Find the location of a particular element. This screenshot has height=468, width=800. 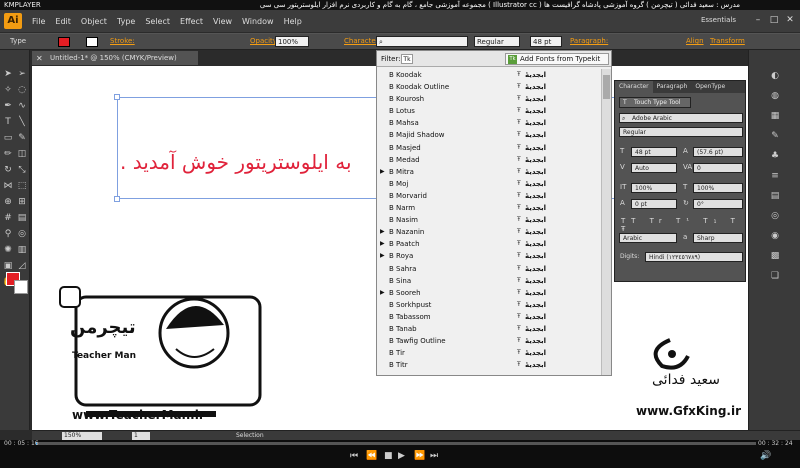

workspace-switcher: Essentials is located at coordinates (718, 20).